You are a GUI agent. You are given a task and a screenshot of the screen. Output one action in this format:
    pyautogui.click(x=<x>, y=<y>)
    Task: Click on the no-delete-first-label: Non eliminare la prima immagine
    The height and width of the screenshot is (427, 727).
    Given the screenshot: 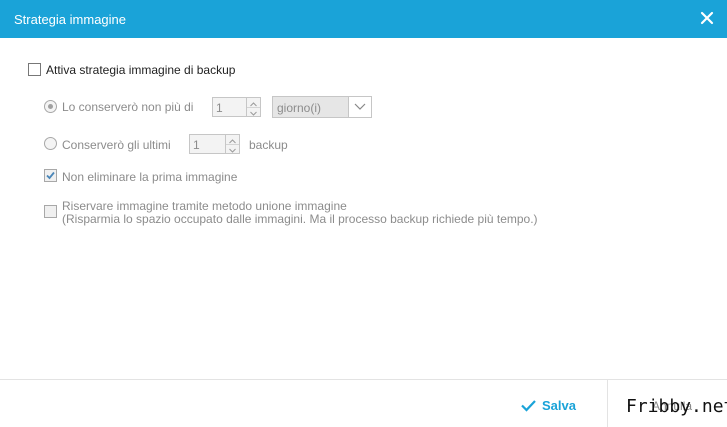 What is the action you would take?
    pyautogui.click(x=150, y=177)
    